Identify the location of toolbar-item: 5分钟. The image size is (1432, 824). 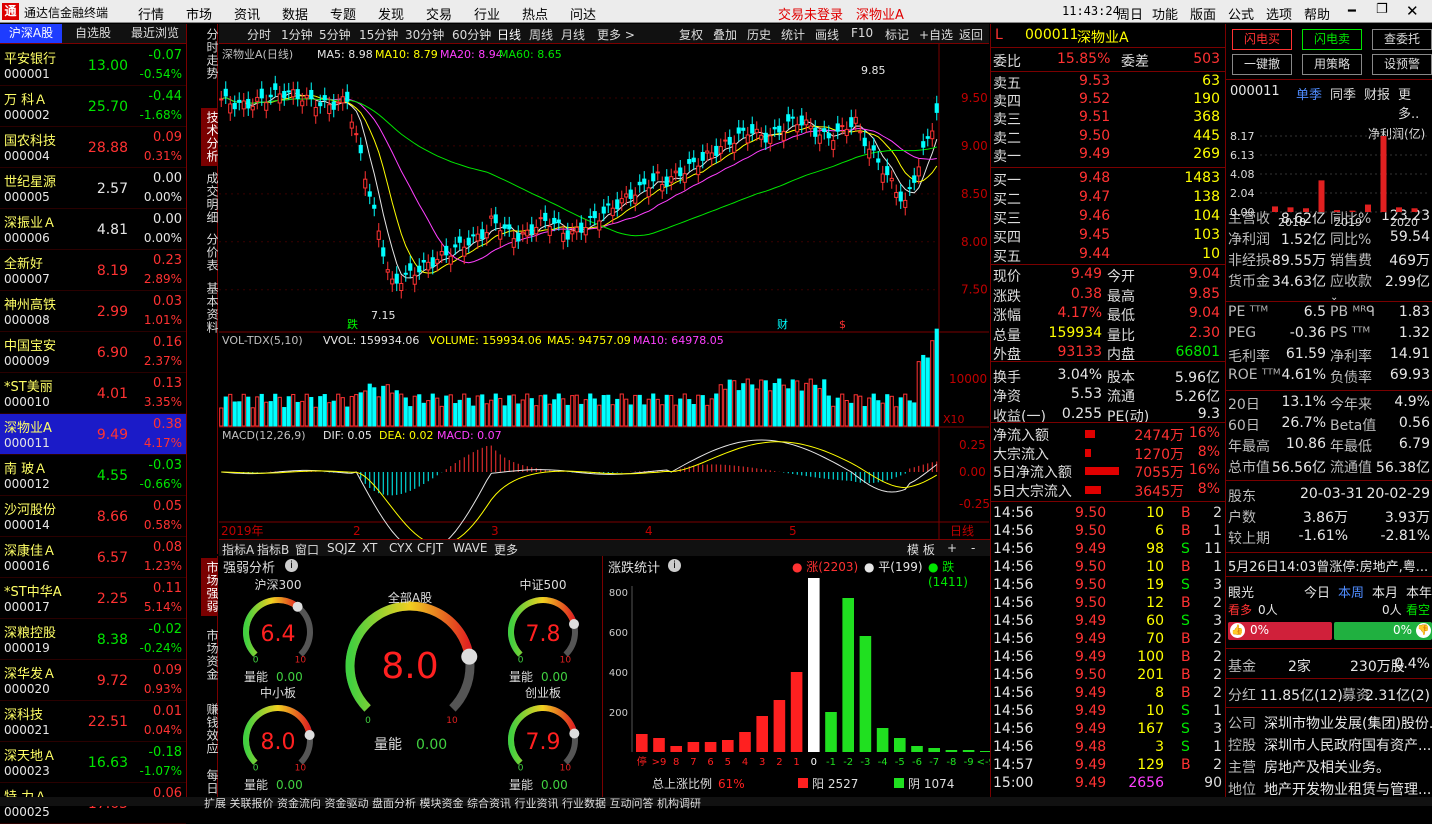
(335, 34).